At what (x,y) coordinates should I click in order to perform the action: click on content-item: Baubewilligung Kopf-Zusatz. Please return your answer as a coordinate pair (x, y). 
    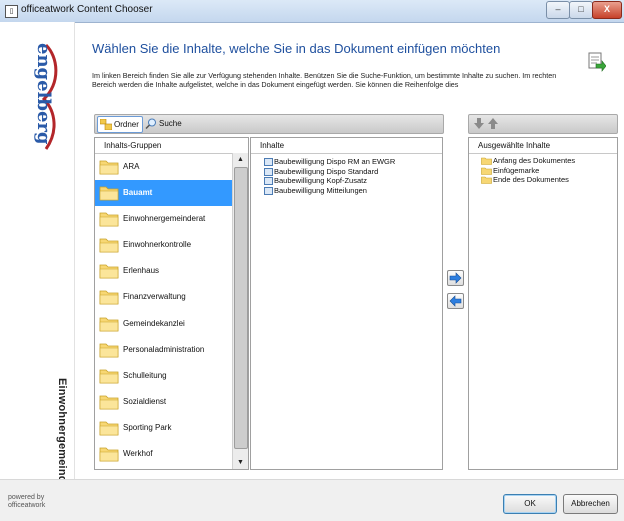
    Looking at the image, I should click on (353, 181).